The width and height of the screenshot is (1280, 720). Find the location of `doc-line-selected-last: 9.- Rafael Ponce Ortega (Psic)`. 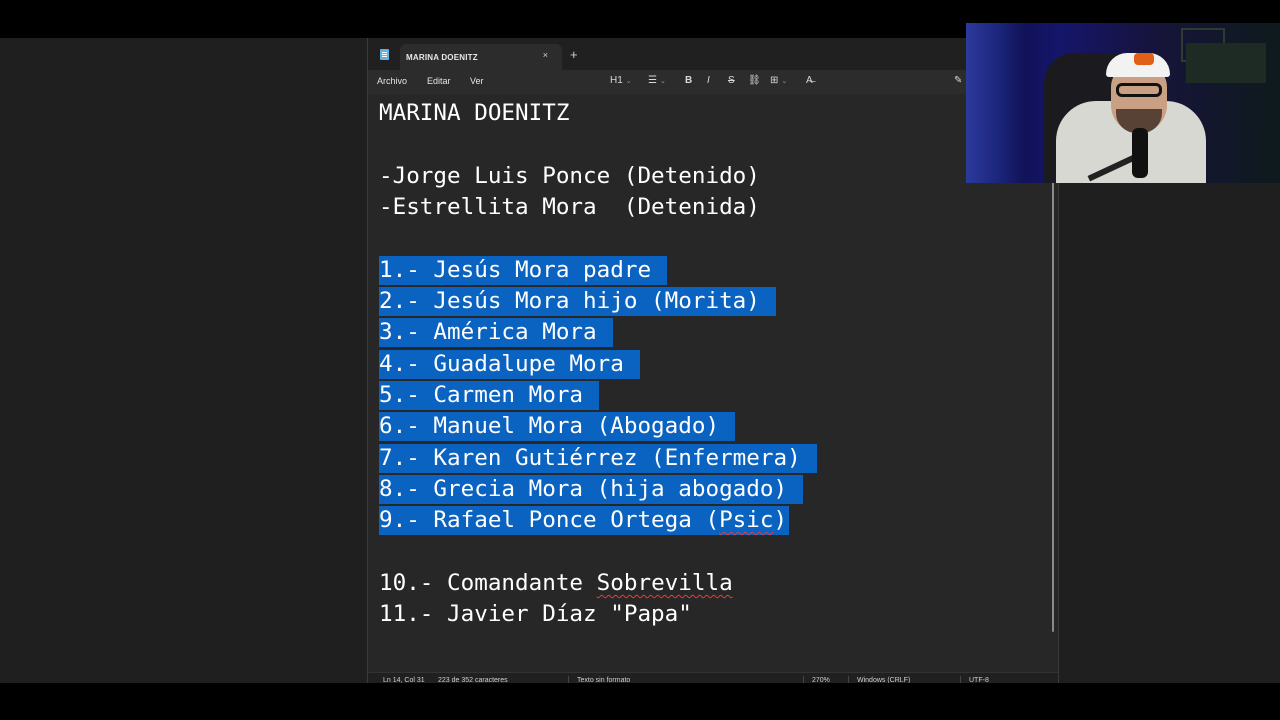

doc-line-selected-last: 9.- Rafael Ponce Ortega (Psic) is located at coordinates (584, 520).